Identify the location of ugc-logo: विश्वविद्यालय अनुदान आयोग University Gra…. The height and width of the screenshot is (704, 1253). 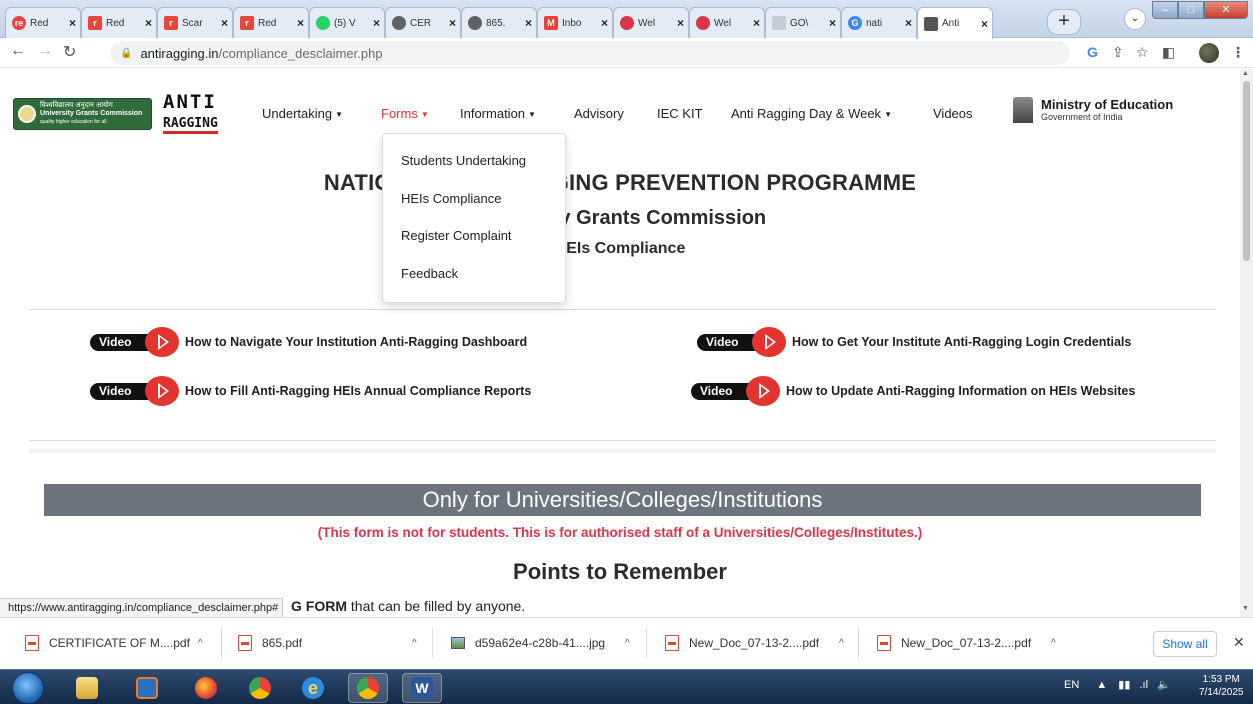
(82, 114).